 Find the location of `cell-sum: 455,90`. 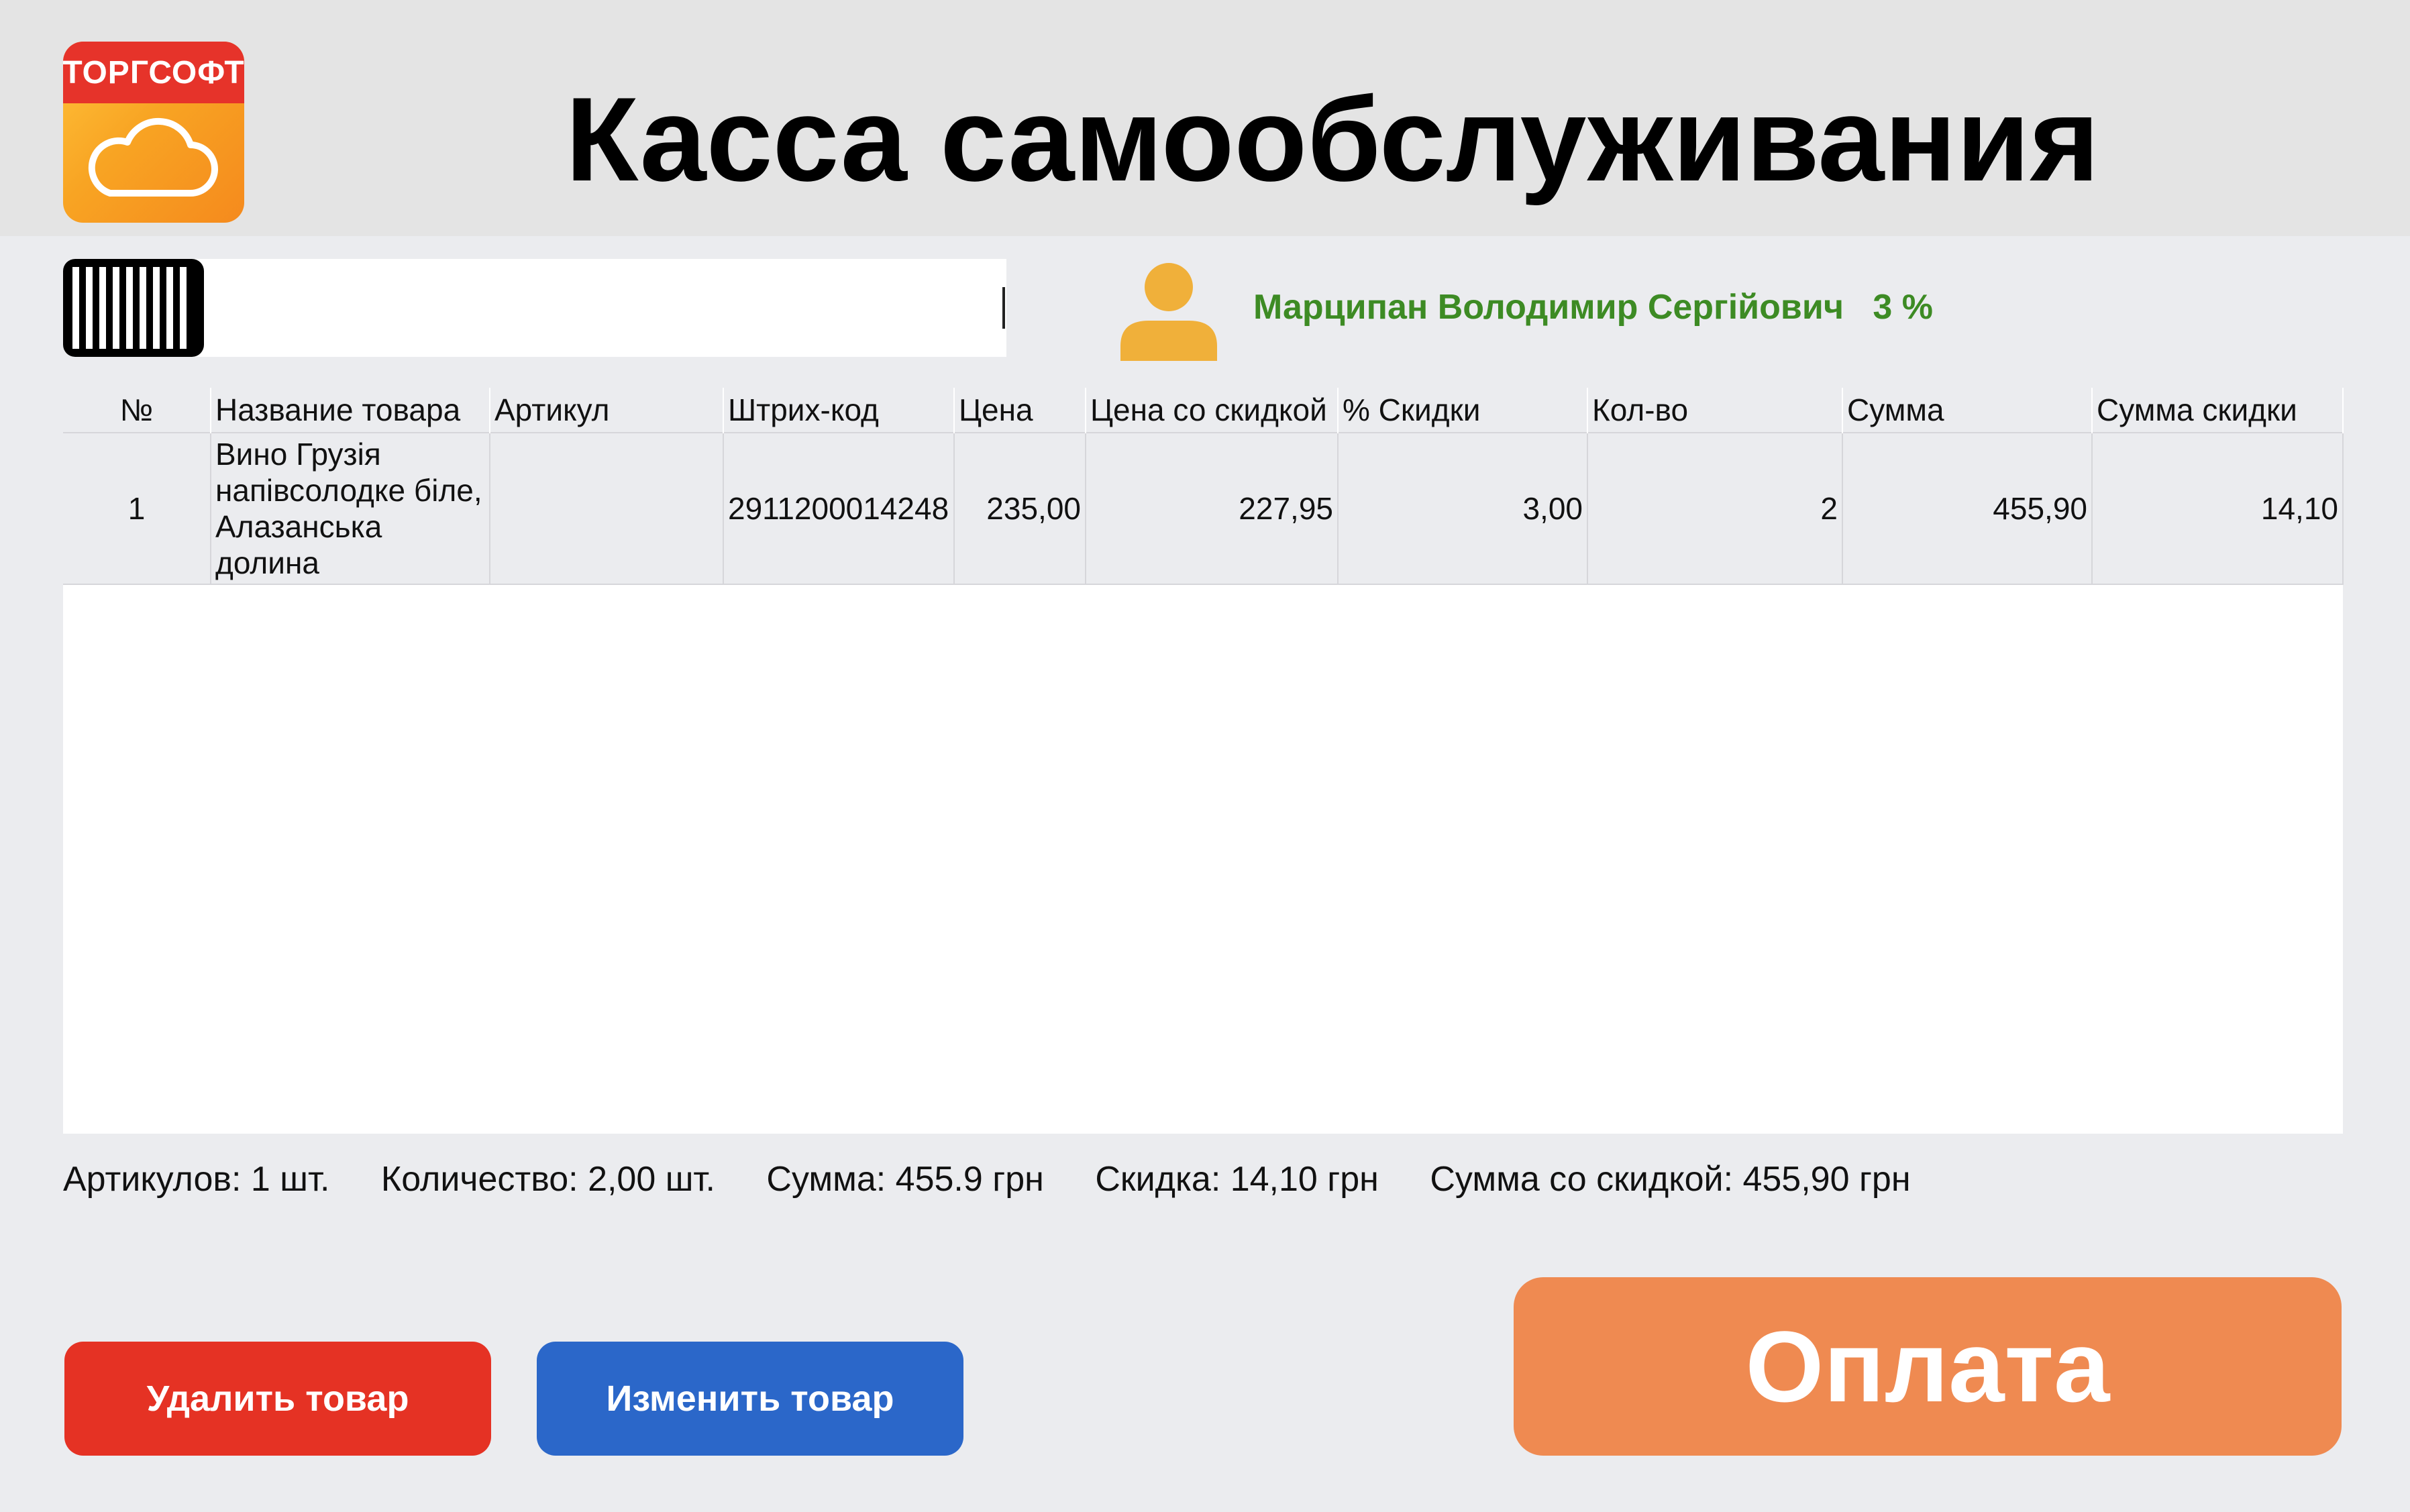

cell-sum: 455,90 is located at coordinates (1967, 508).